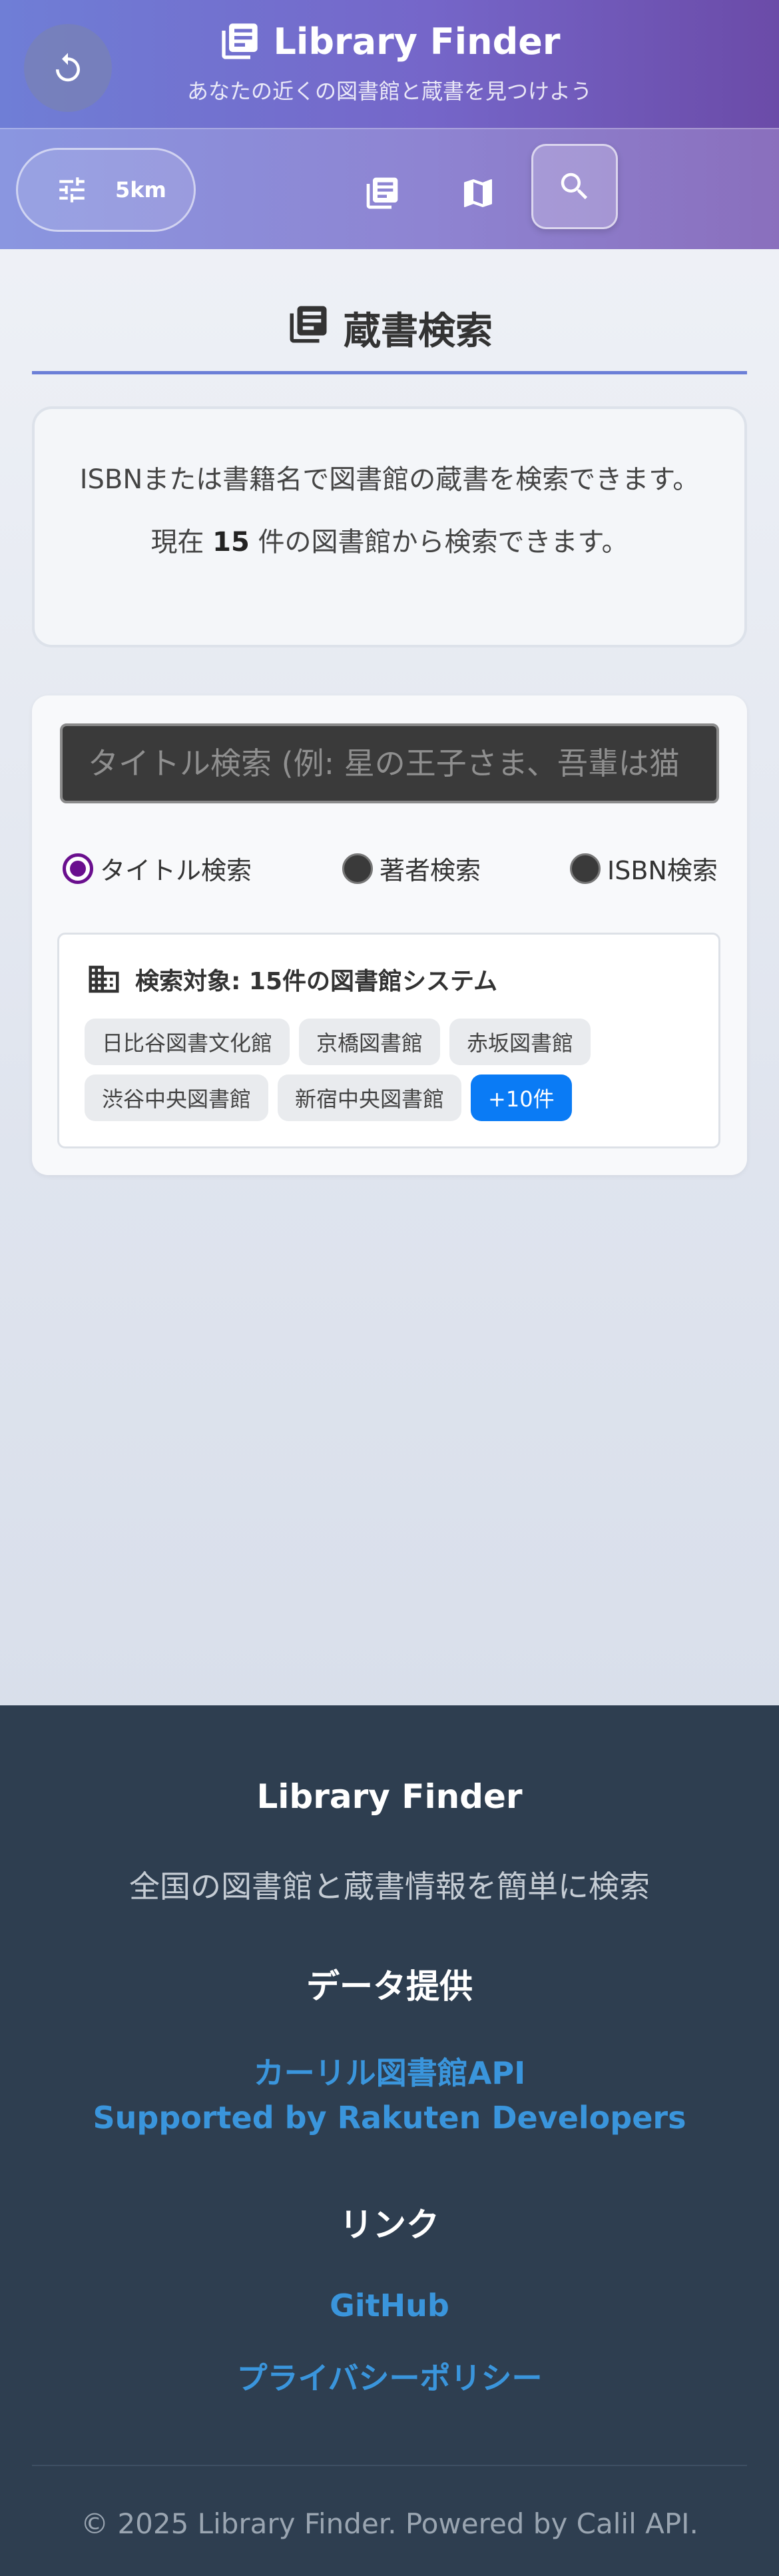 The image size is (779, 2576). I want to click on sliders-icon, so click(72, 190).